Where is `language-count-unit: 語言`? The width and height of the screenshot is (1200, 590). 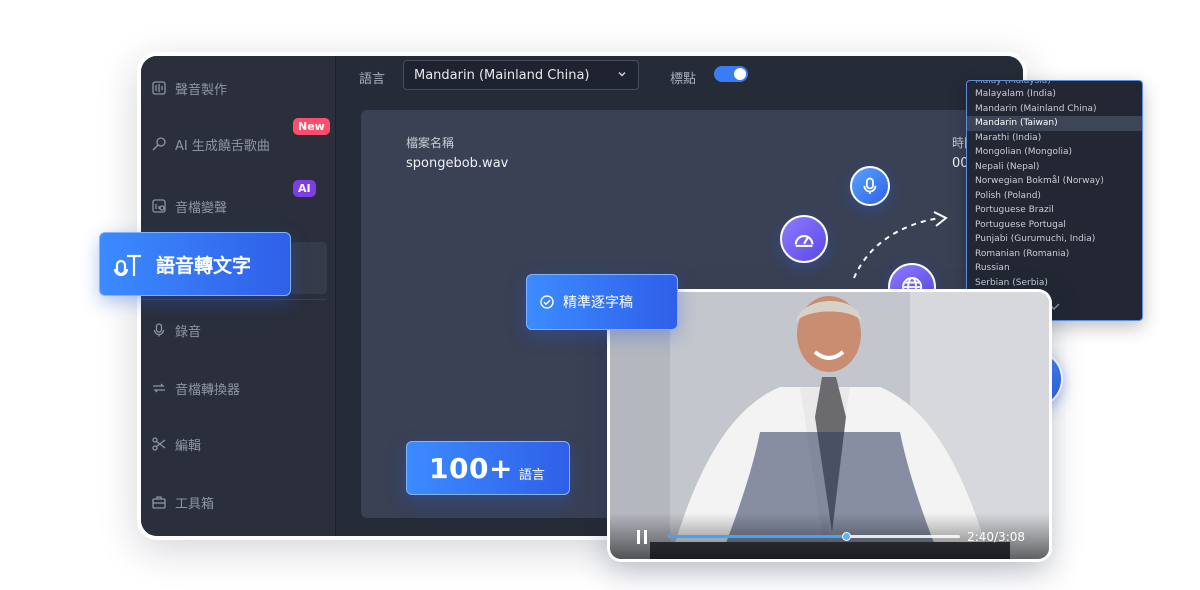
language-count-unit: 語言 is located at coordinates (531, 475).